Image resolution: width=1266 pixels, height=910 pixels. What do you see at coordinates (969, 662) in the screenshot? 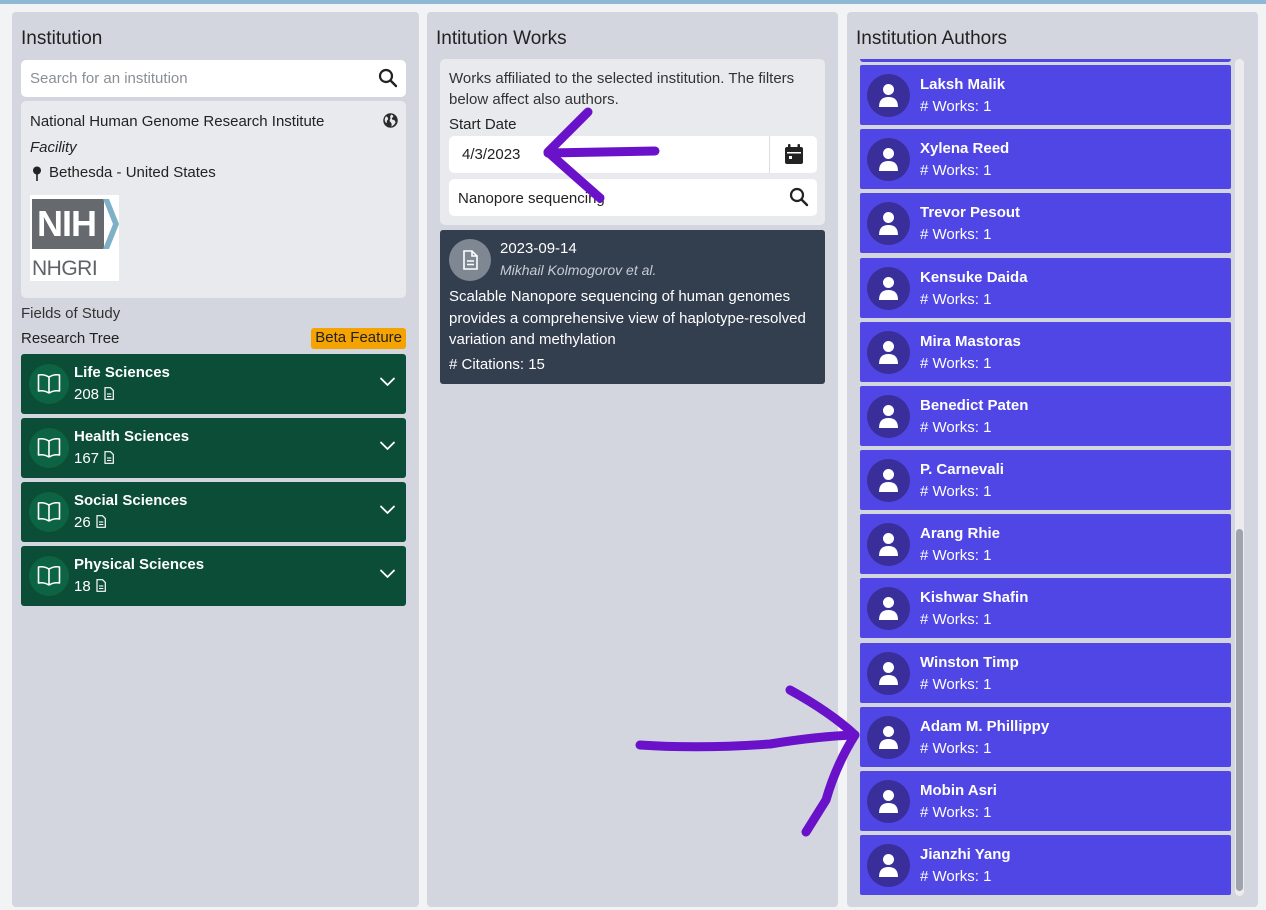
I see `author-name: Winston Timp` at bounding box center [969, 662].